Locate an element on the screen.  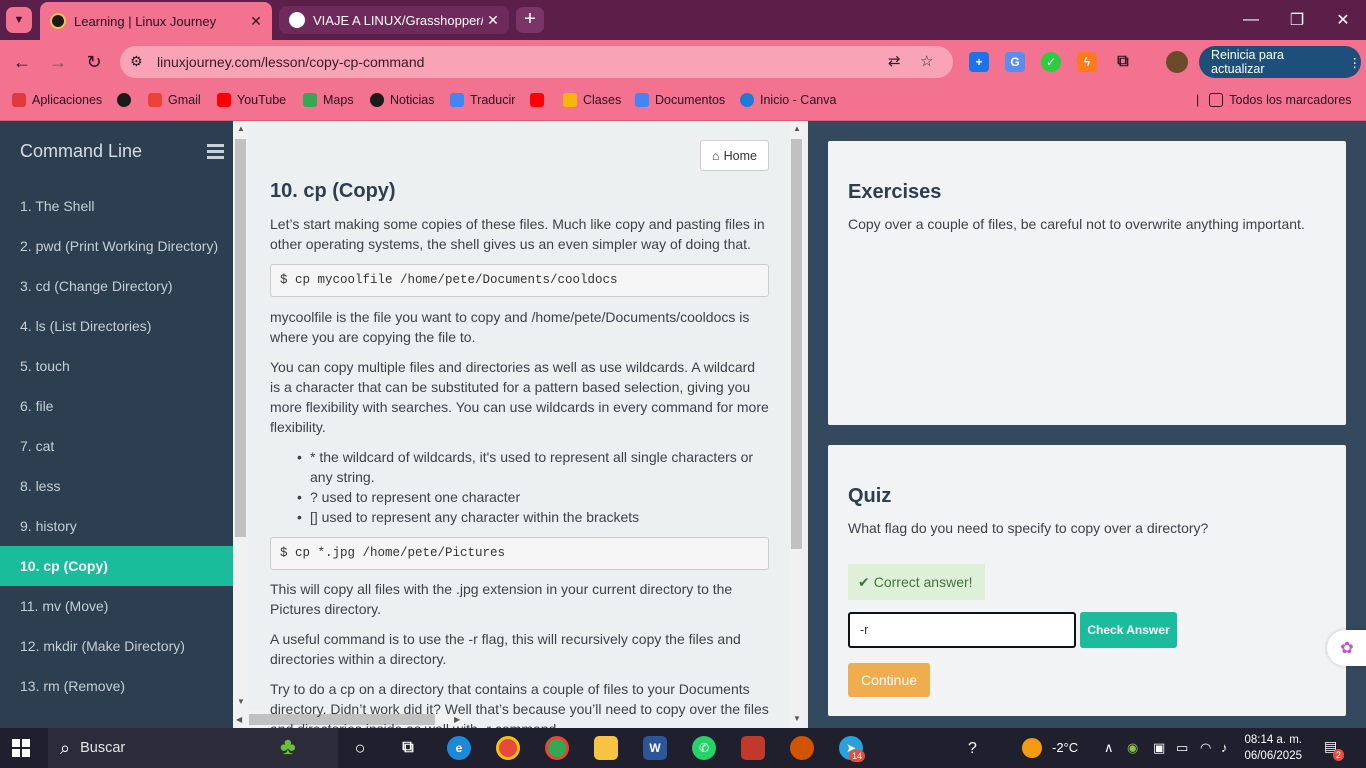
file-explorer-icon is located at coordinates (606, 748).